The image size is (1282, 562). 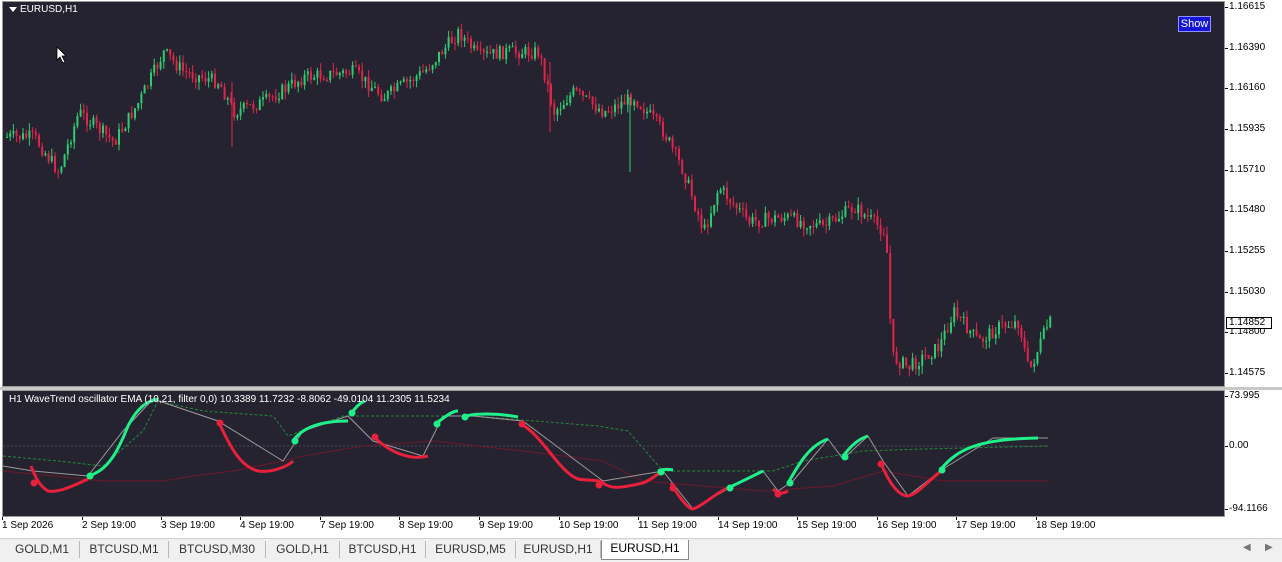 I want to click on scroll-left-icon: ◀, so click(x=1247, y=547).